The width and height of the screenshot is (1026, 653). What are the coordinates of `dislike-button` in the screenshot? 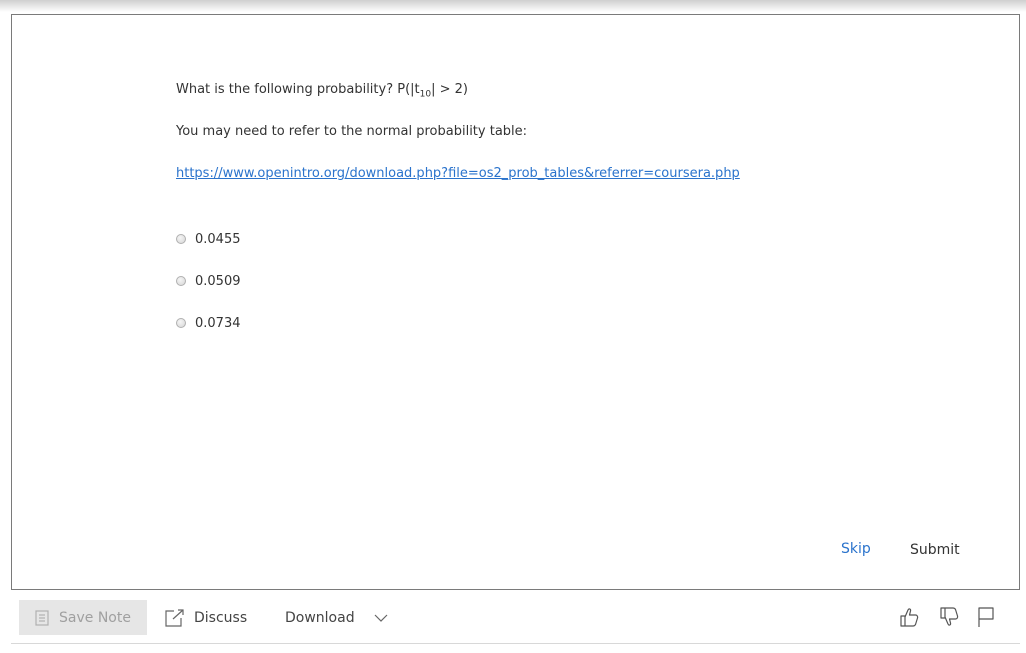 It's located at (949, 617).